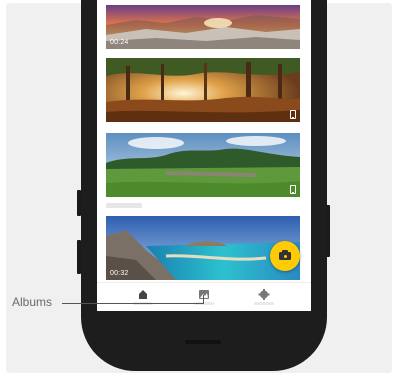 The image size is (393, 375). What do you see at coordinates (32, 302) in the screenshot?
I see `callout-label: Albums` at bounding box center [32, 302].